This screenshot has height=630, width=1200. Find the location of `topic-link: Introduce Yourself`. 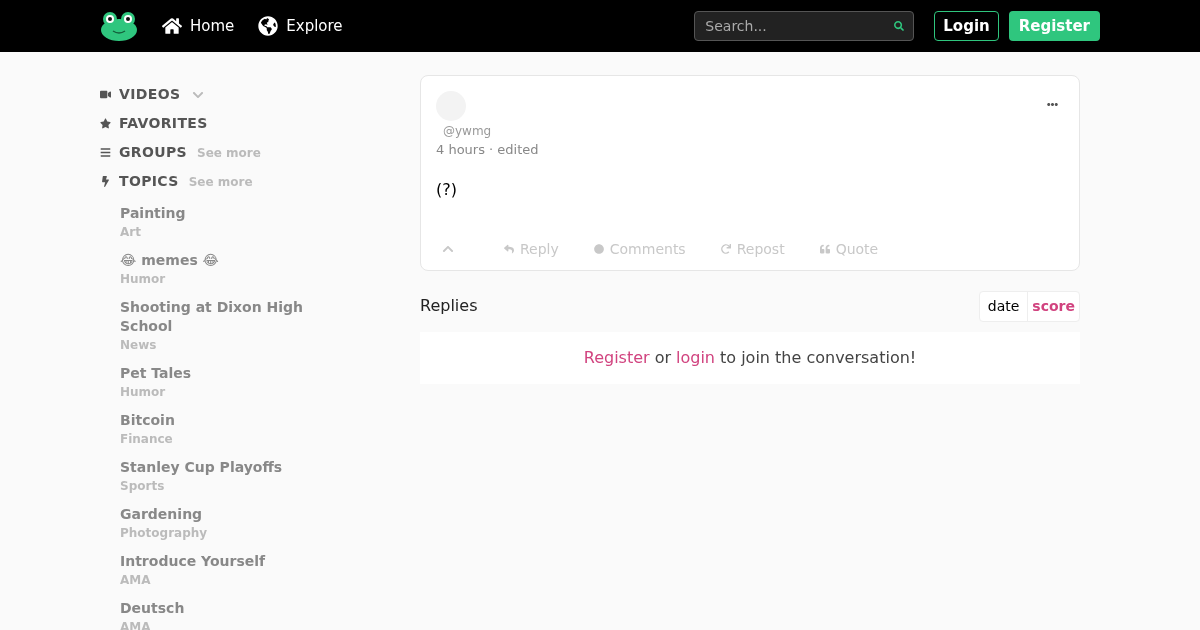

topic-link: Introduce Yourself is located at coordinates (220, 561).